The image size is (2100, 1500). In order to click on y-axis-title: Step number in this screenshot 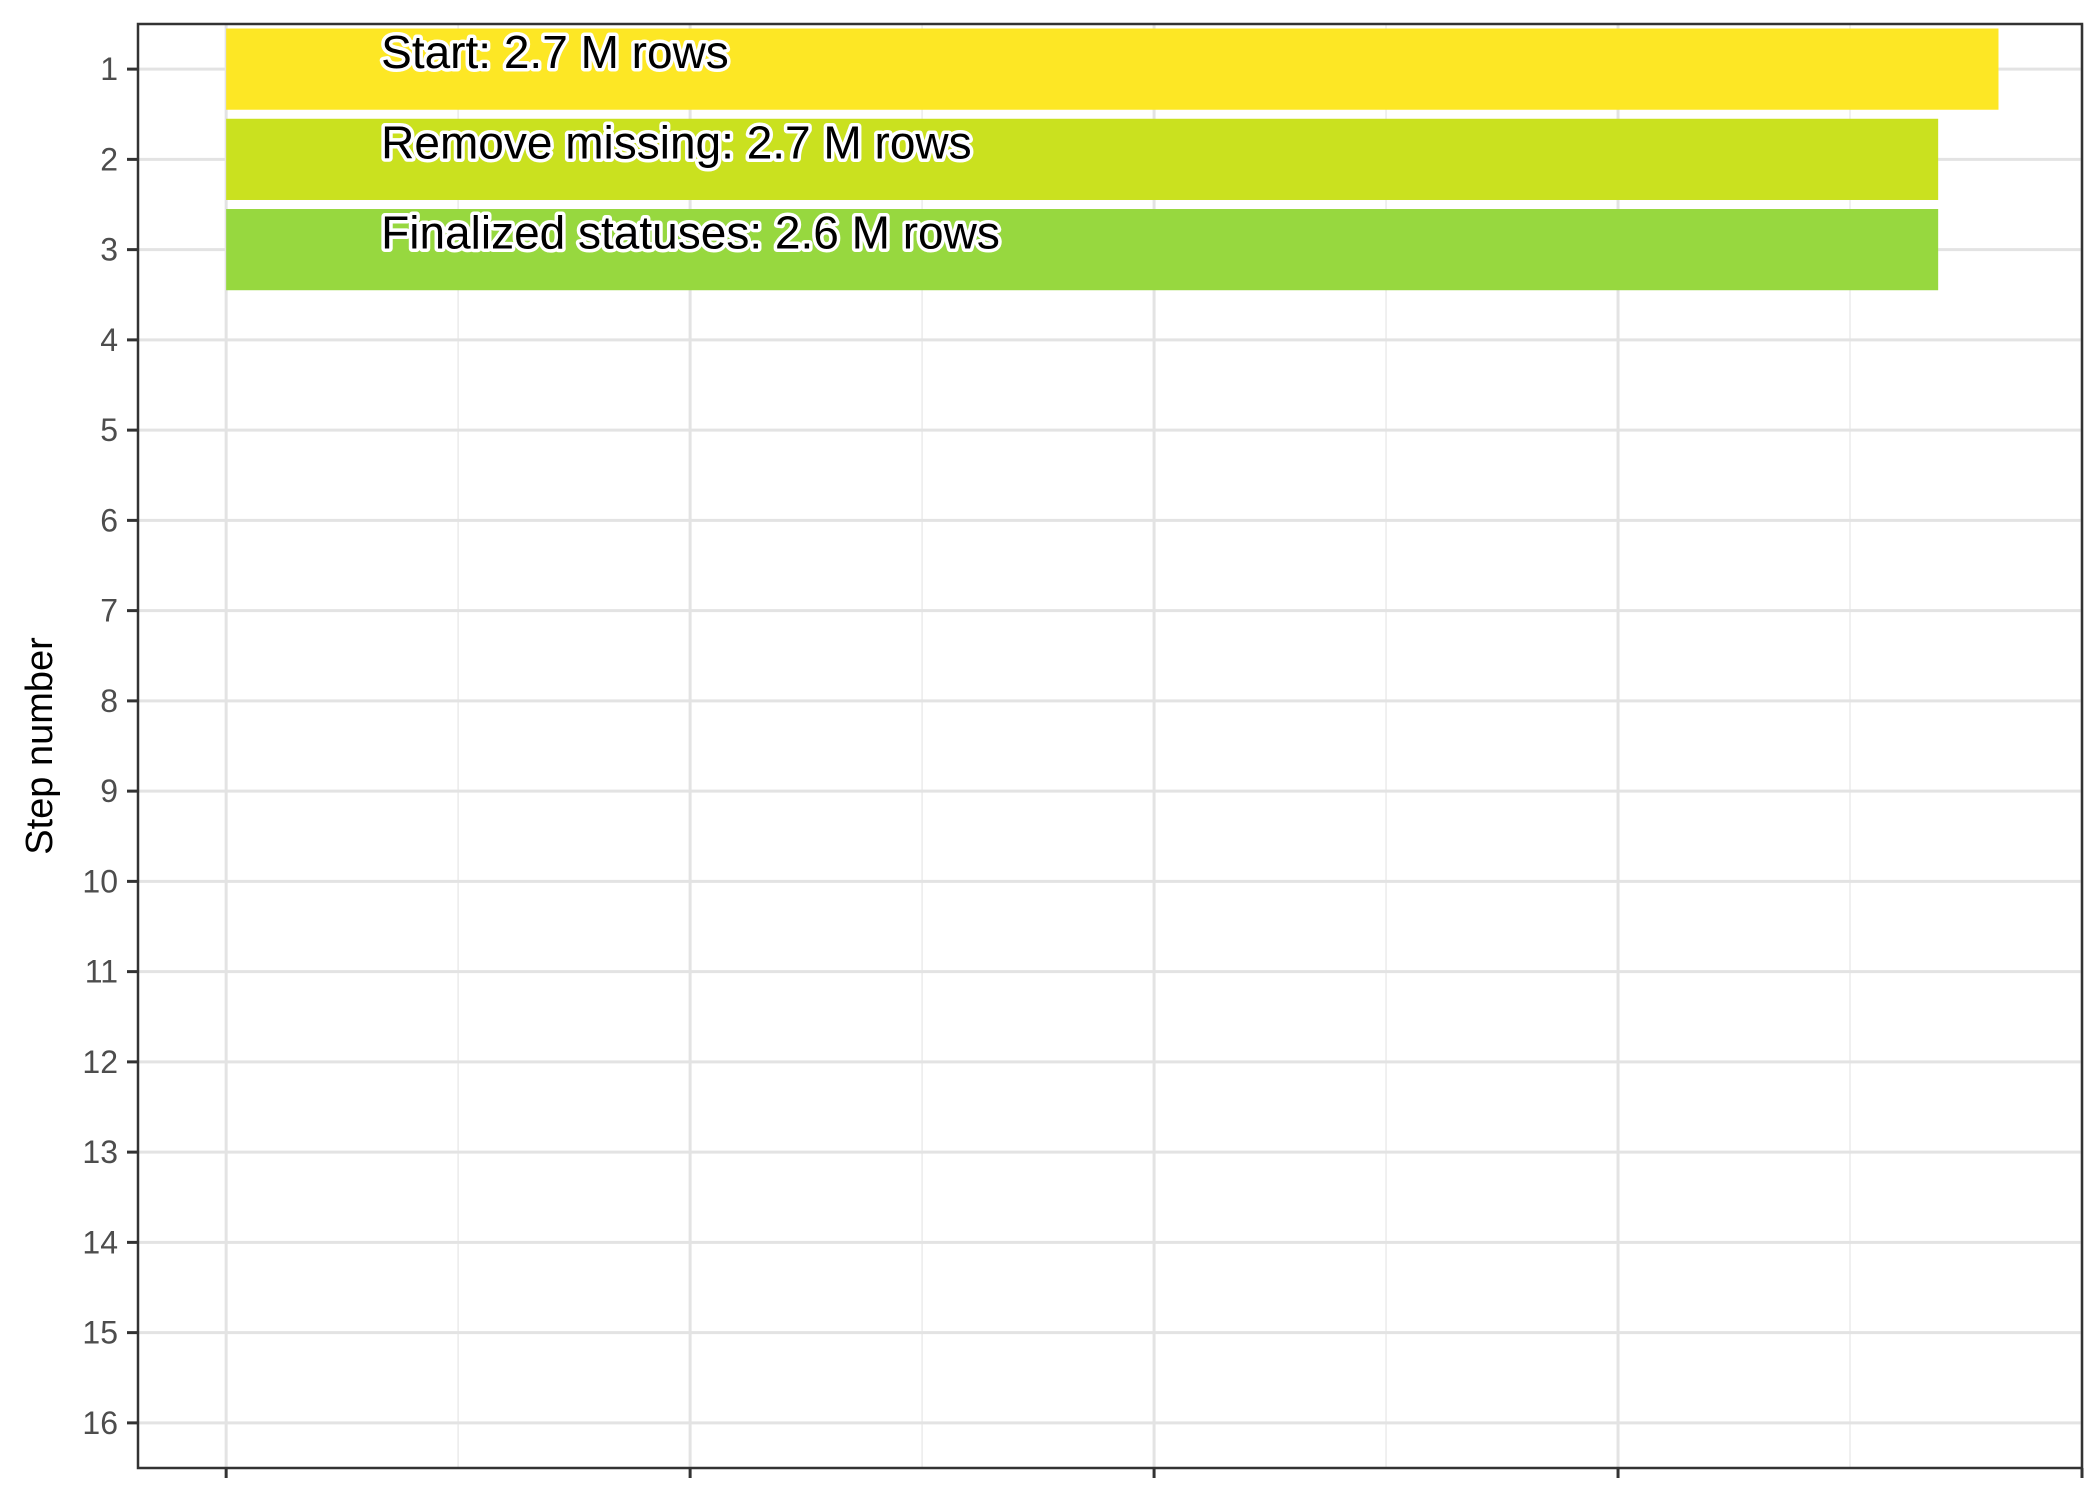, I will do `click(40, 746)`.